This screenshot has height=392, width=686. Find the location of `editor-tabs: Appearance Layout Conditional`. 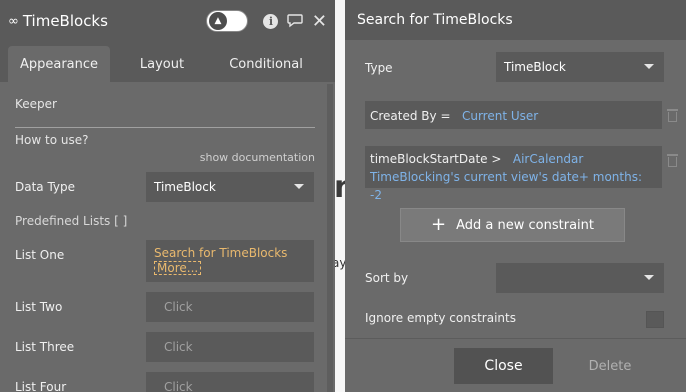

editor-tabs: Appearance Layout Conditional is located at coordinates (167, 62).